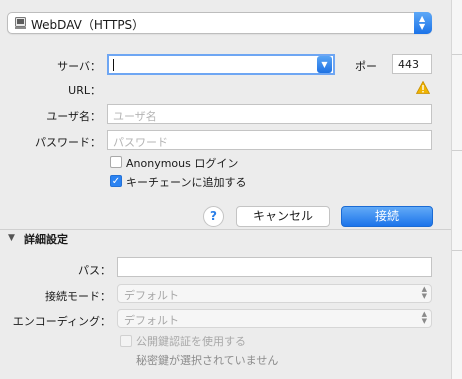  What do you see at coordinates (182, 163) in the screenshot?
I see `anonymous-label: Anonymous ログイン` at bounding box center [182, 163].